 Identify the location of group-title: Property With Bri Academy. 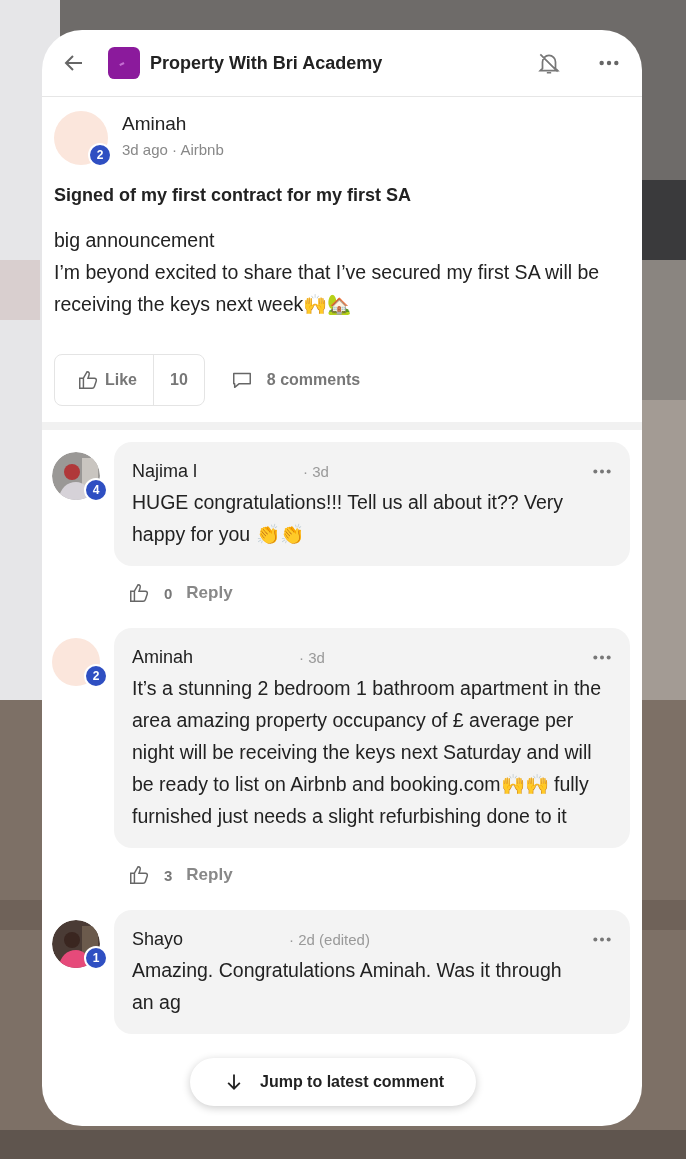
(267, 63).